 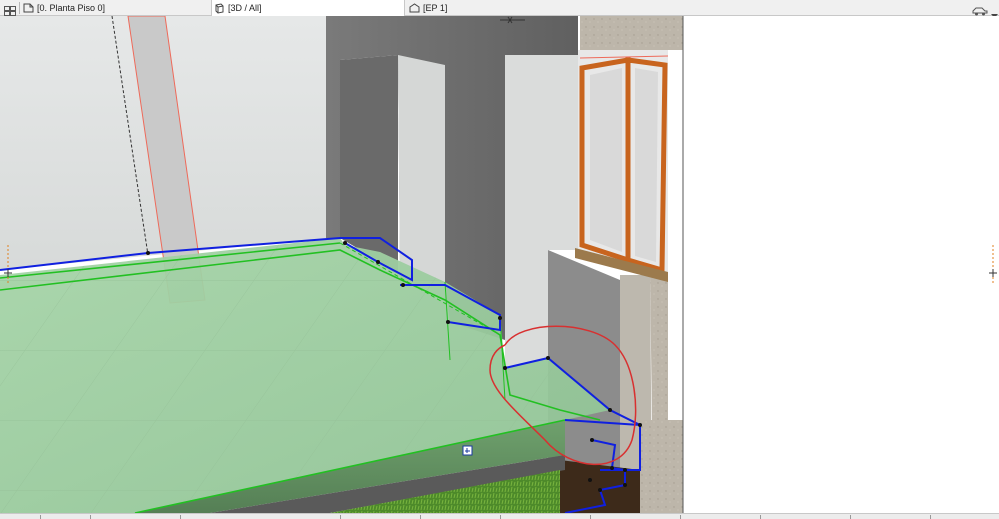 What do you see at coordinates (245, 8) in the screenshot?
I see `tab-label: [3D / All]` at bounding box center [245, 8].